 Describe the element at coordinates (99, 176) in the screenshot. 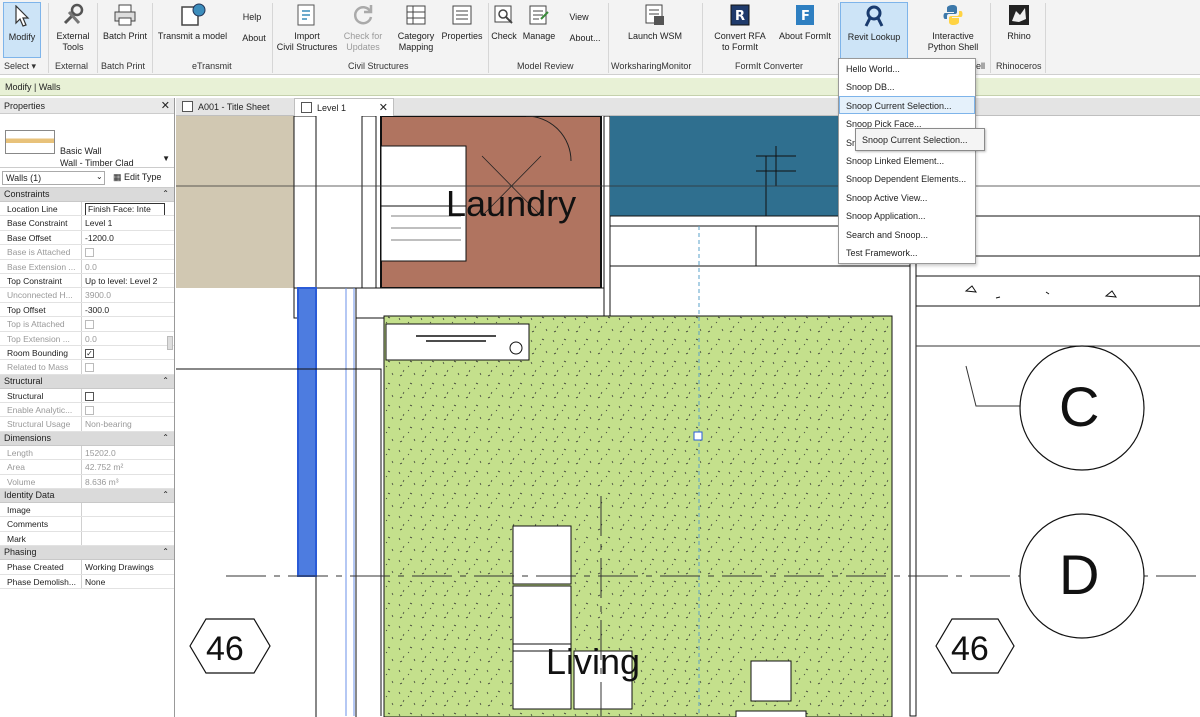

I see `chevron-down-icon: ⌄` at that location.